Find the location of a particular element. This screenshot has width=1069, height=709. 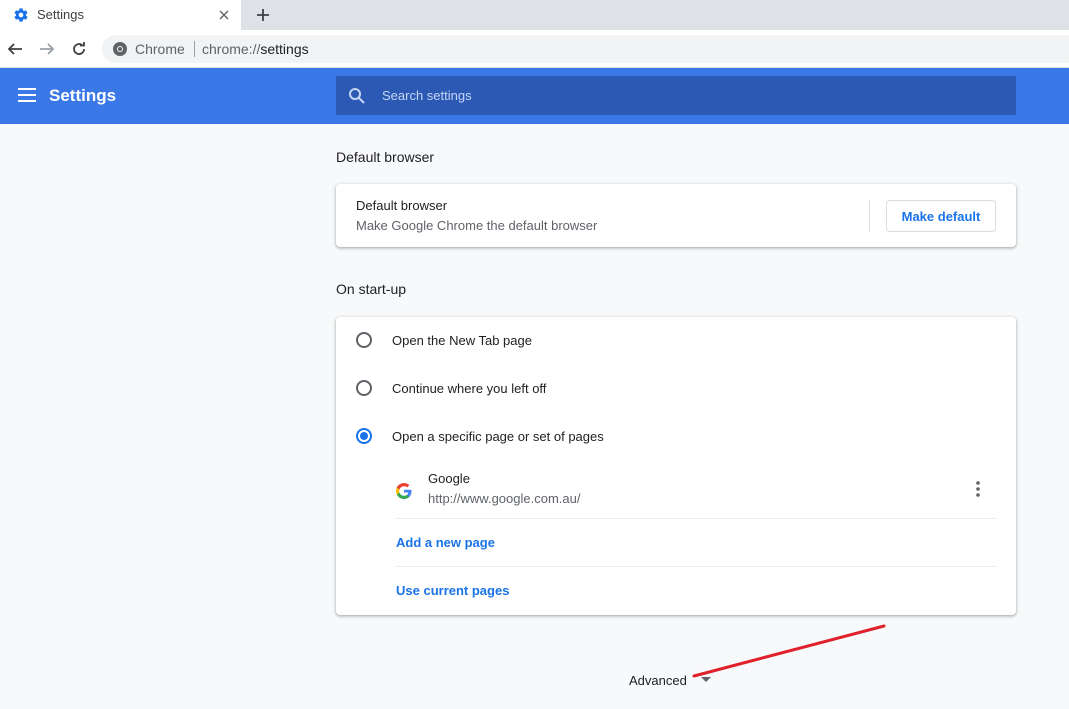

tab-settings: Settings is located at coordinates (120, 15).